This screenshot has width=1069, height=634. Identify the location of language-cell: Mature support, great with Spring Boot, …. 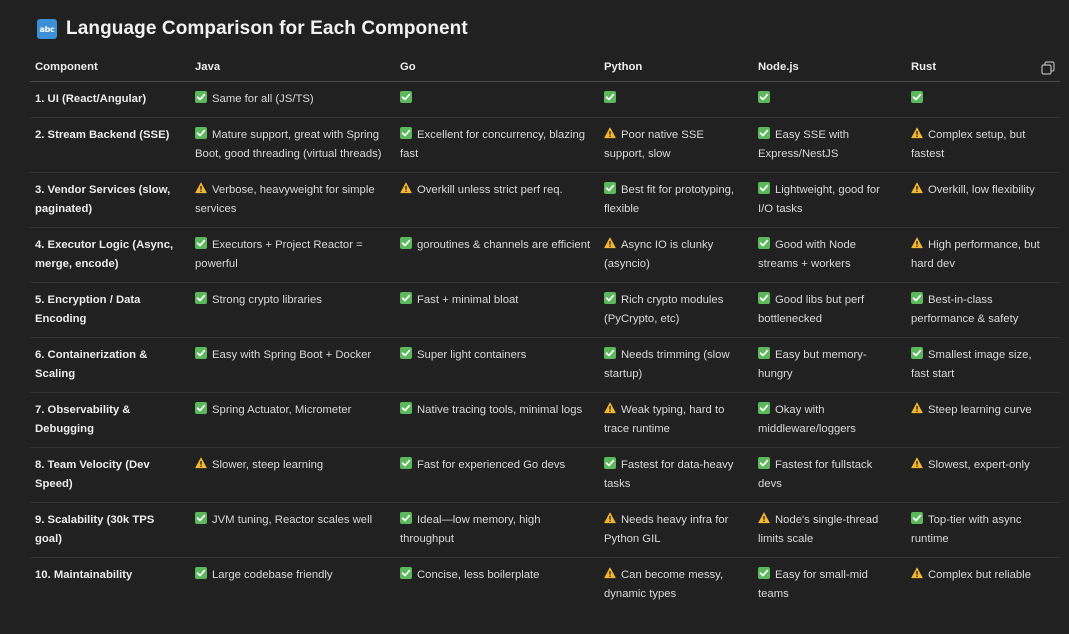
(292, 145).